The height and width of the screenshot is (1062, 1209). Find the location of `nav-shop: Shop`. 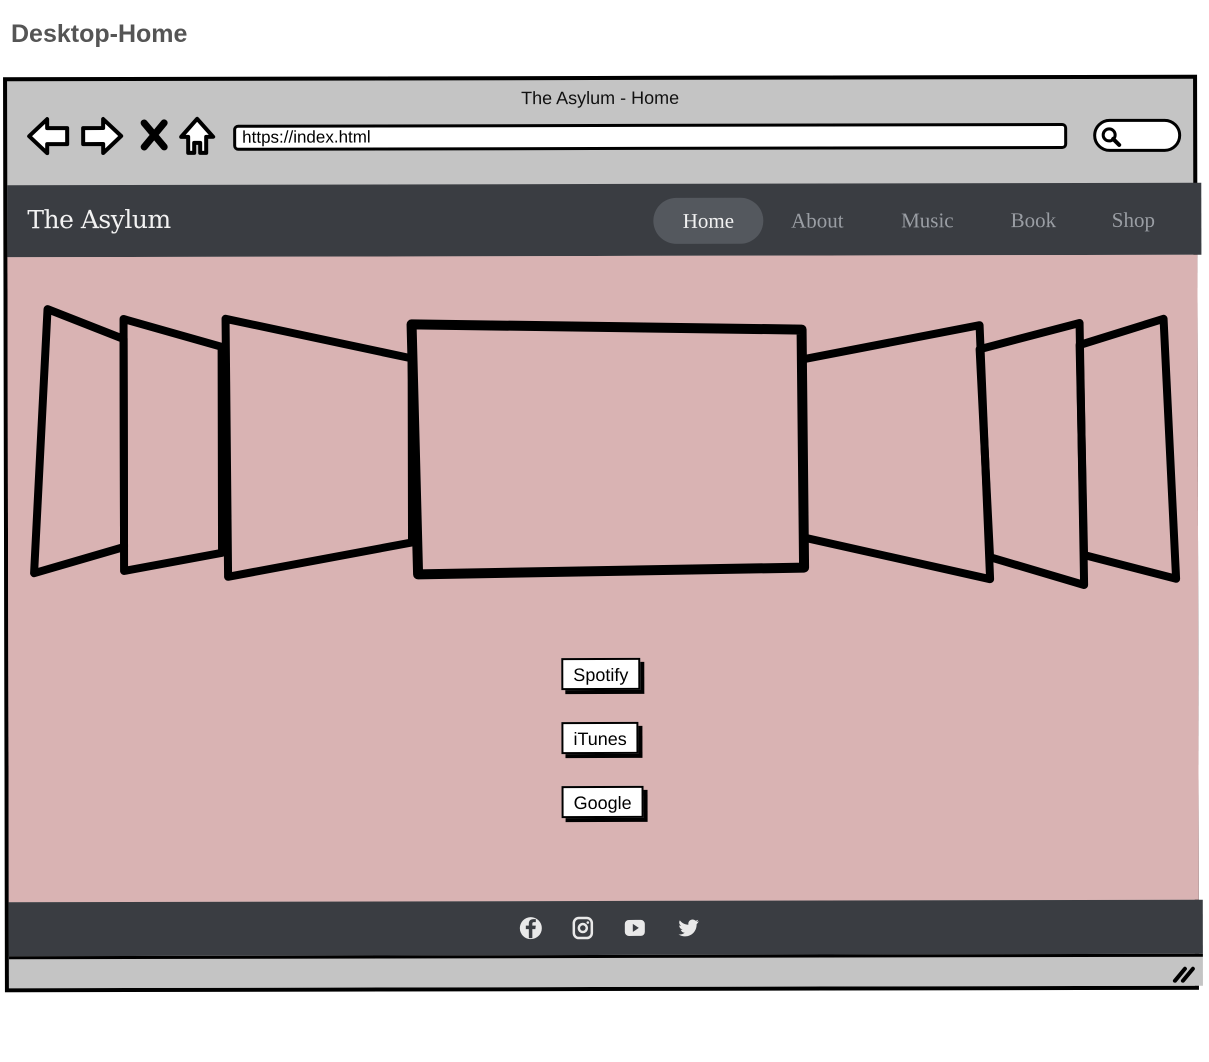

nav-shop: Shop is located at coordinates (1133, 220).